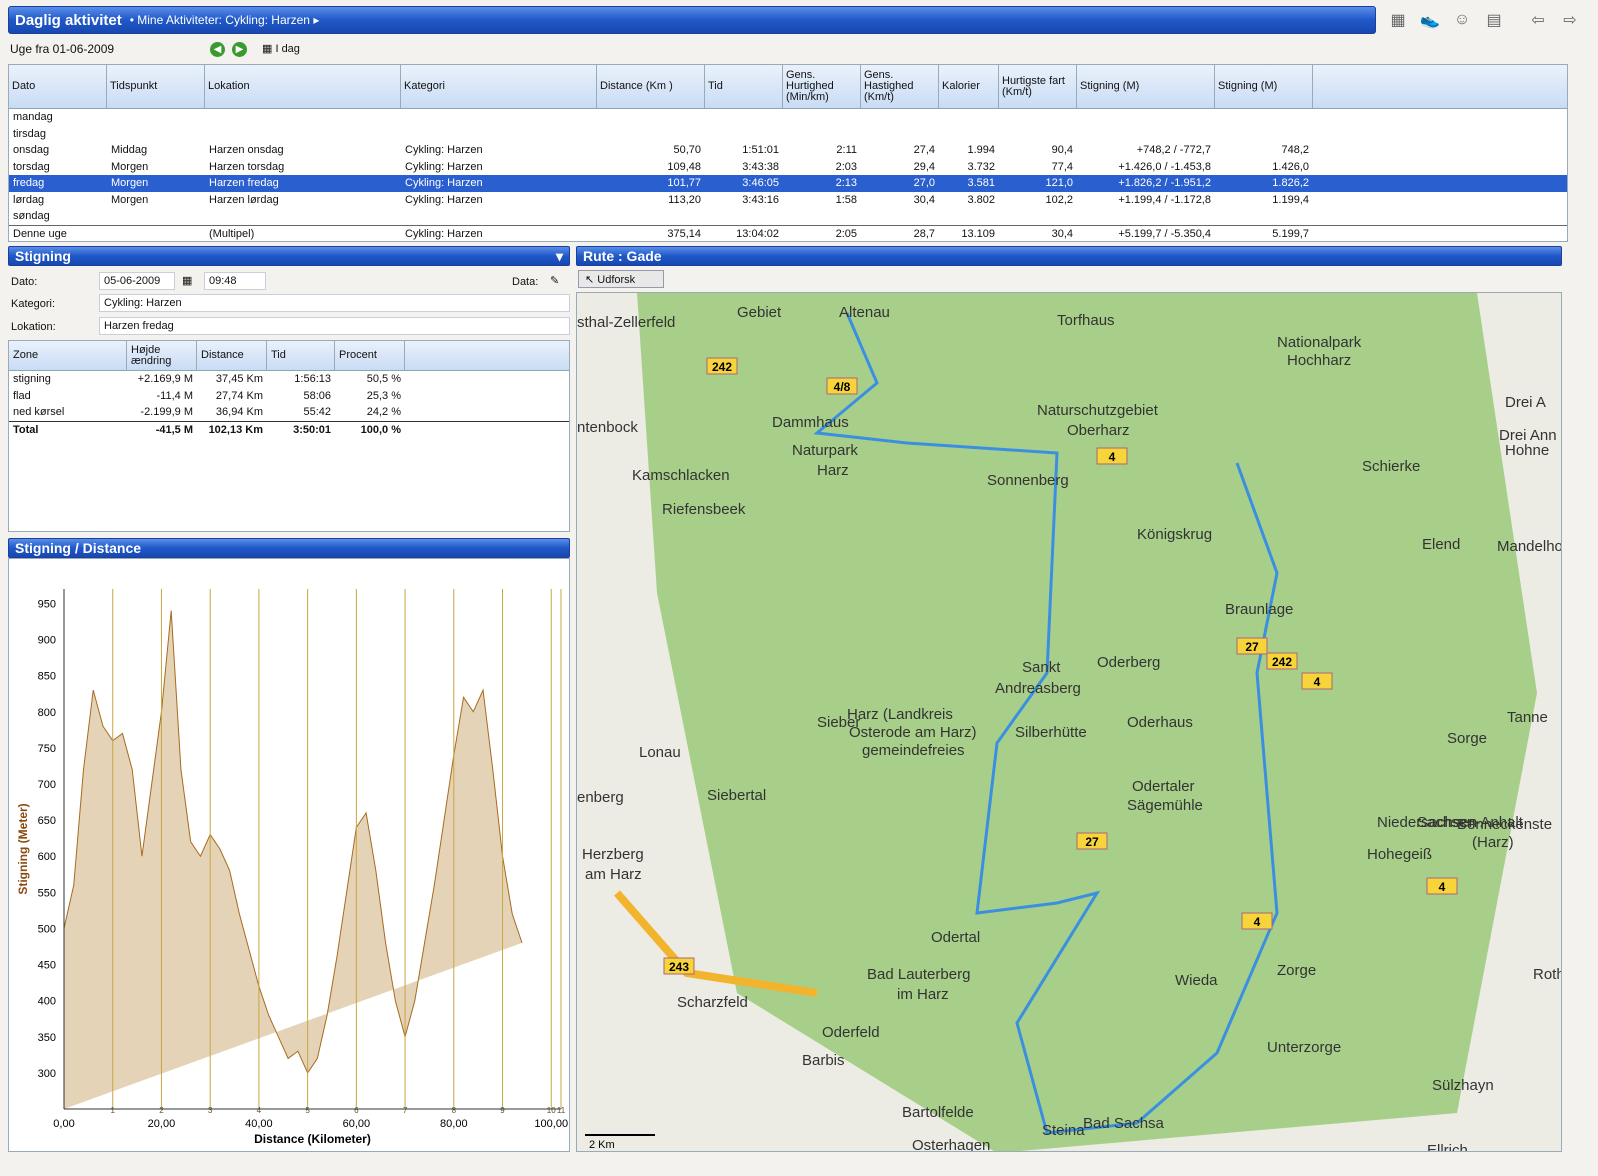 This screenshot has height=1176, width=1598. I want to click on explore-button: ↖ Udforsk, so click(621, 279).